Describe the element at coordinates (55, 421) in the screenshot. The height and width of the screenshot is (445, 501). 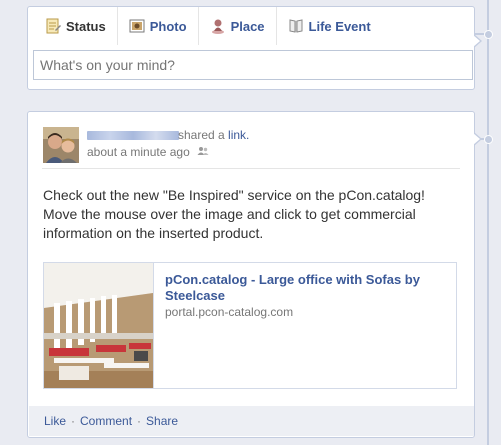
I see `like-link: Like` at that location.